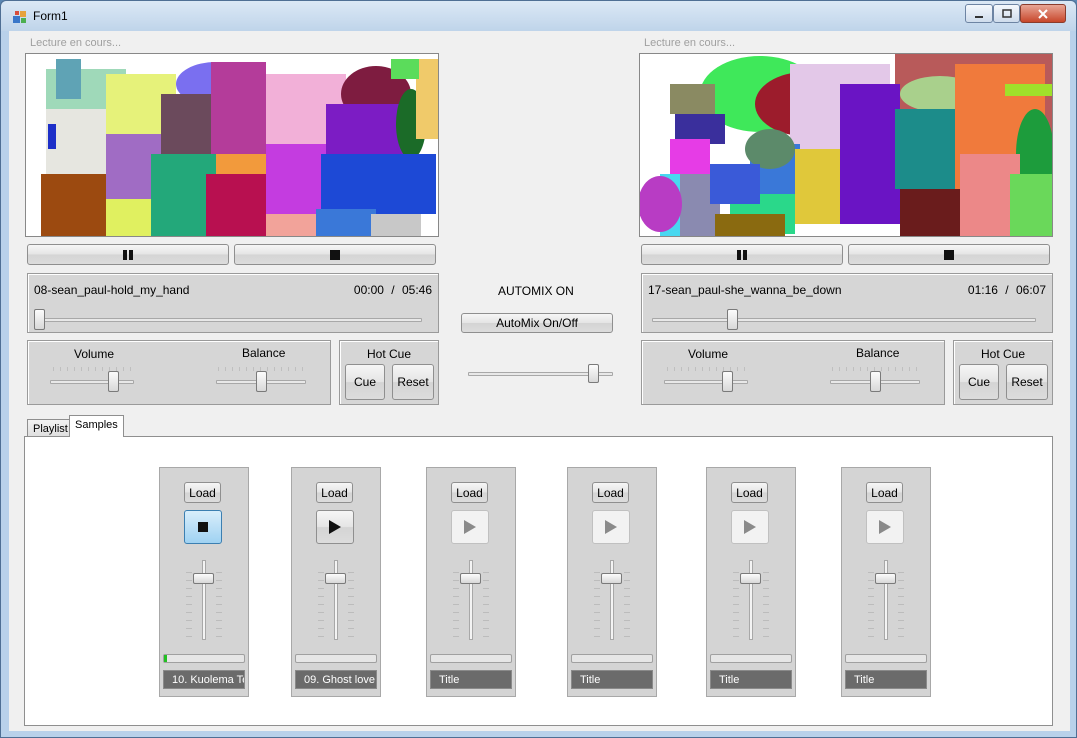  I want to click on right-seek-track, so click(844, 320).